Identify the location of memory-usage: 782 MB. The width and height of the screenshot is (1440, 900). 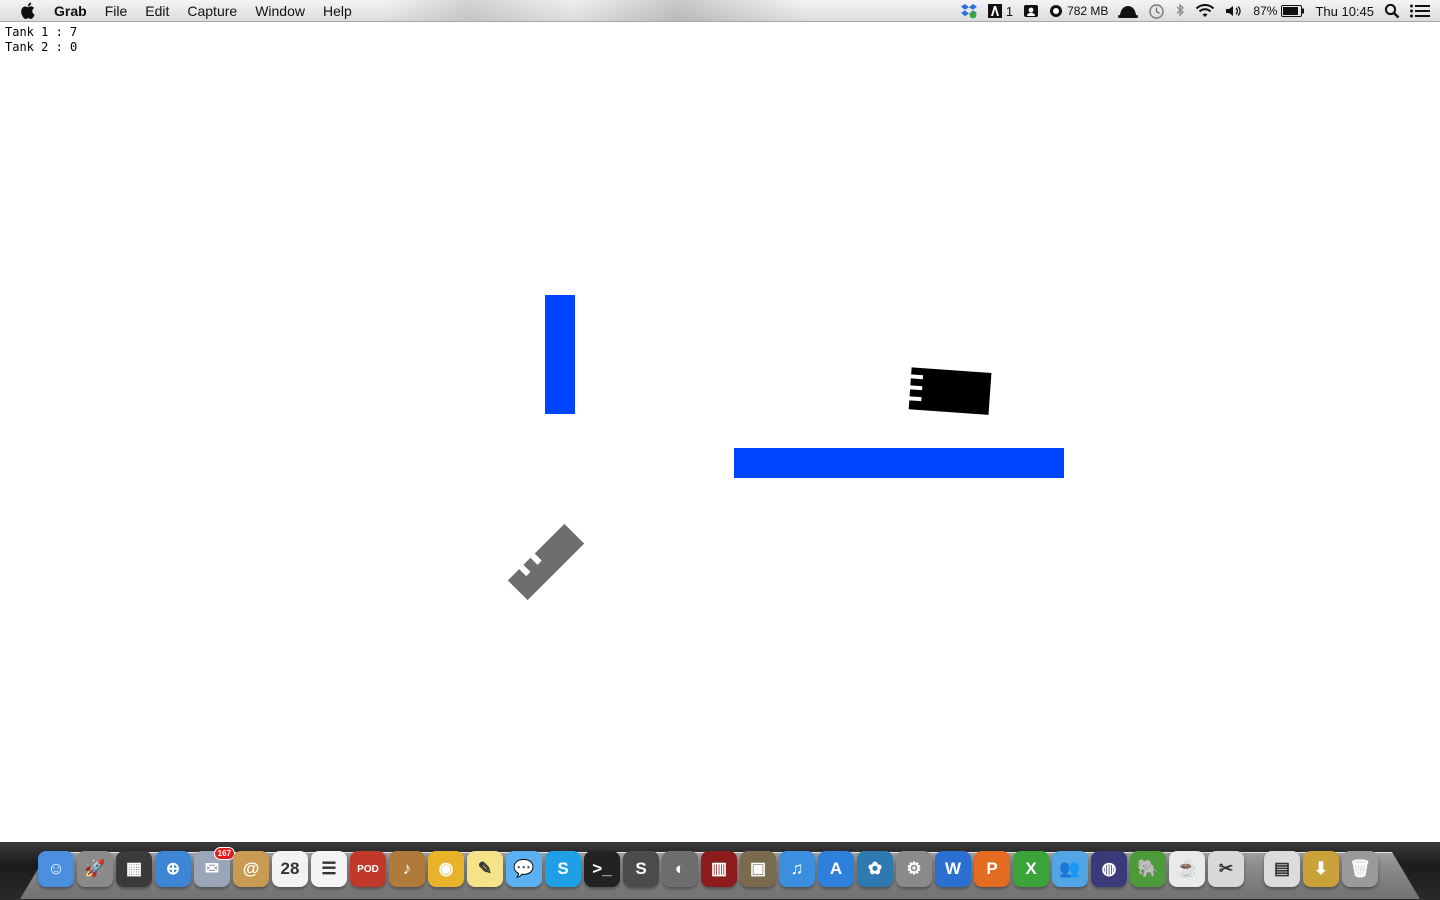
(1088, 11).